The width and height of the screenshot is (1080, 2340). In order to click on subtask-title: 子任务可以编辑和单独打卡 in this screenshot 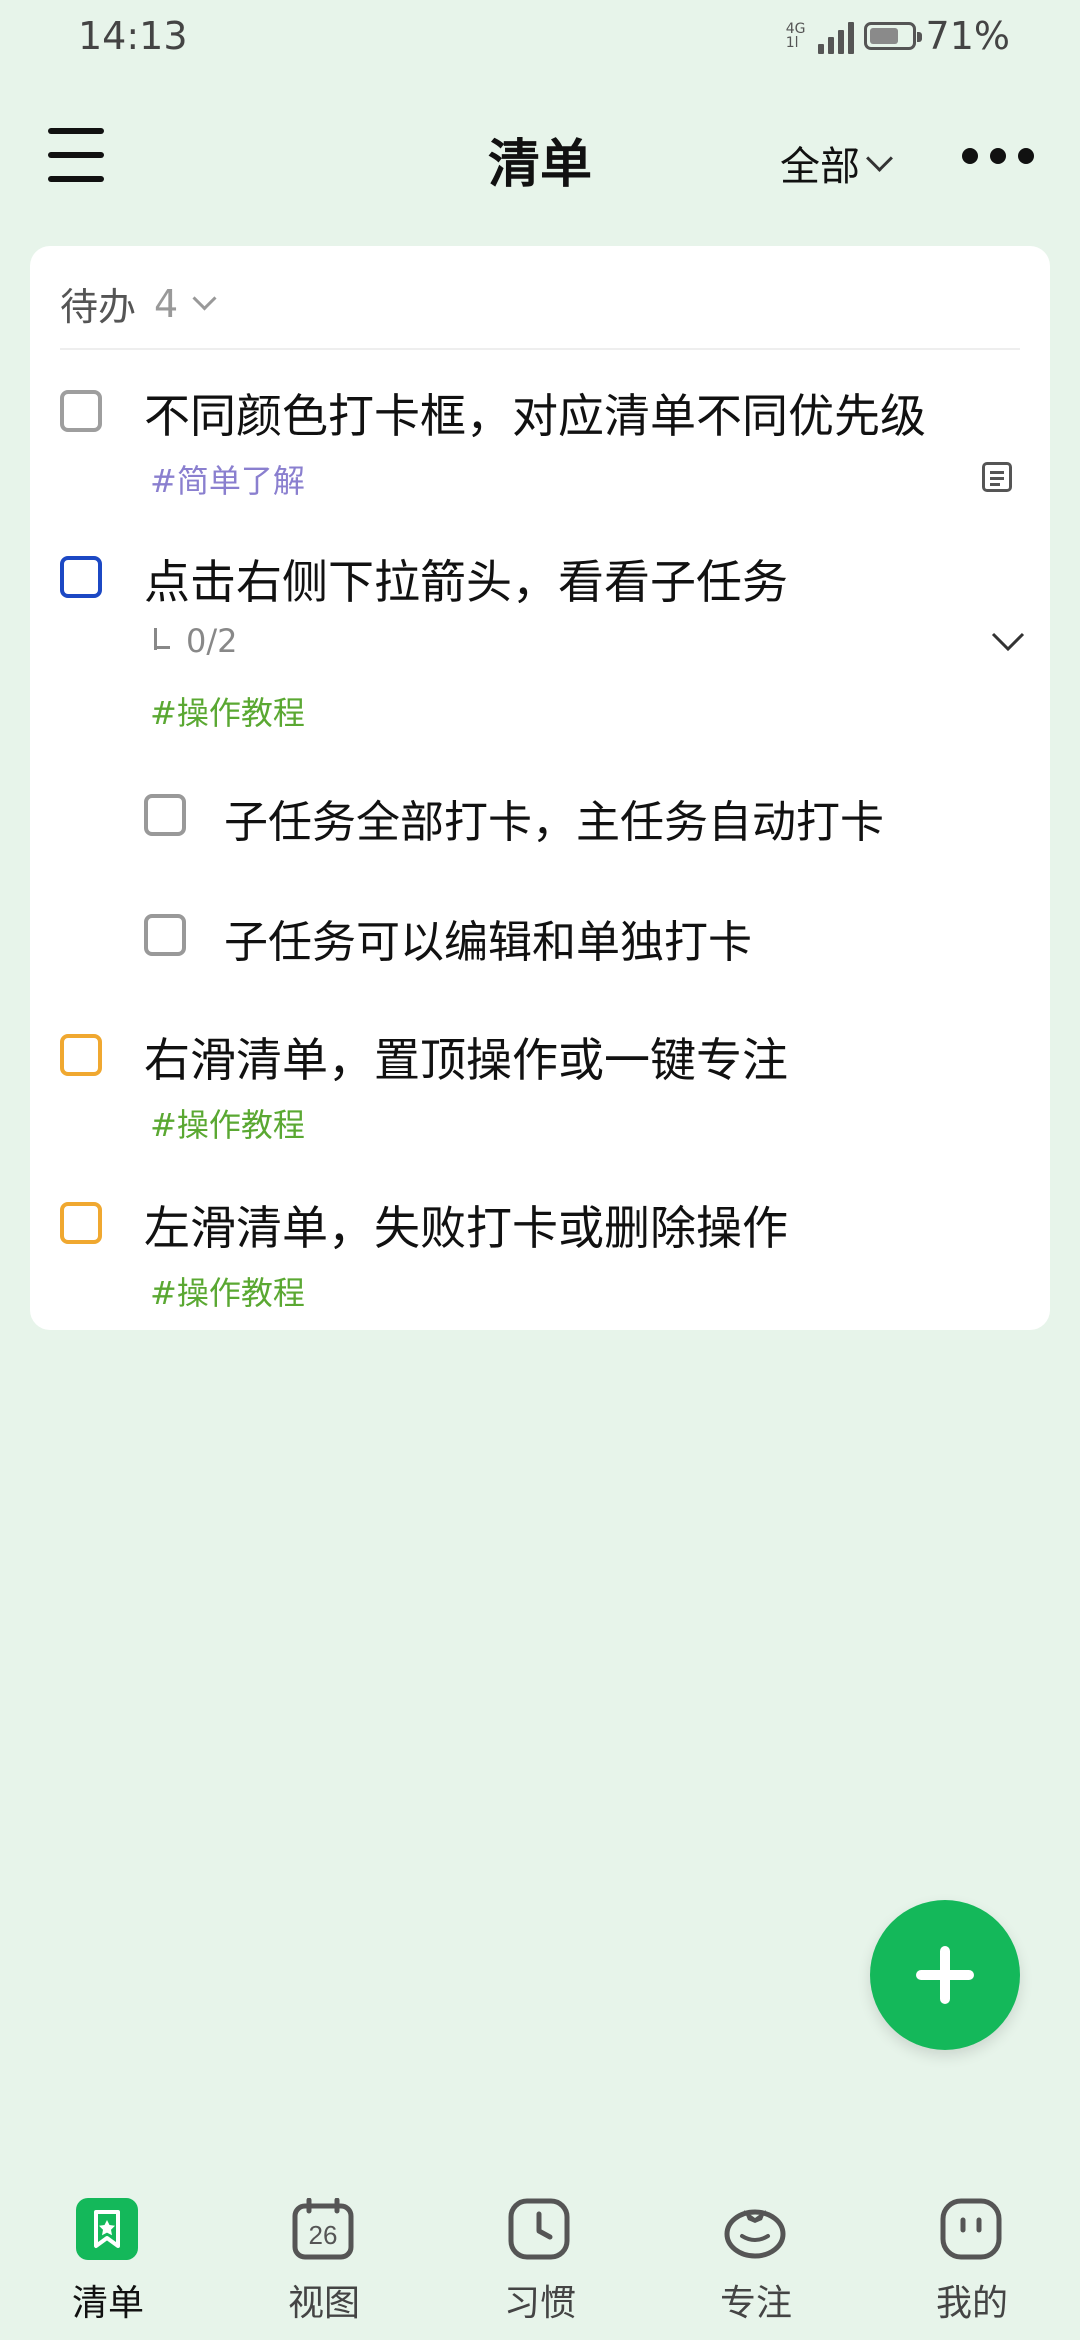, I will do `click(488, 942)`.